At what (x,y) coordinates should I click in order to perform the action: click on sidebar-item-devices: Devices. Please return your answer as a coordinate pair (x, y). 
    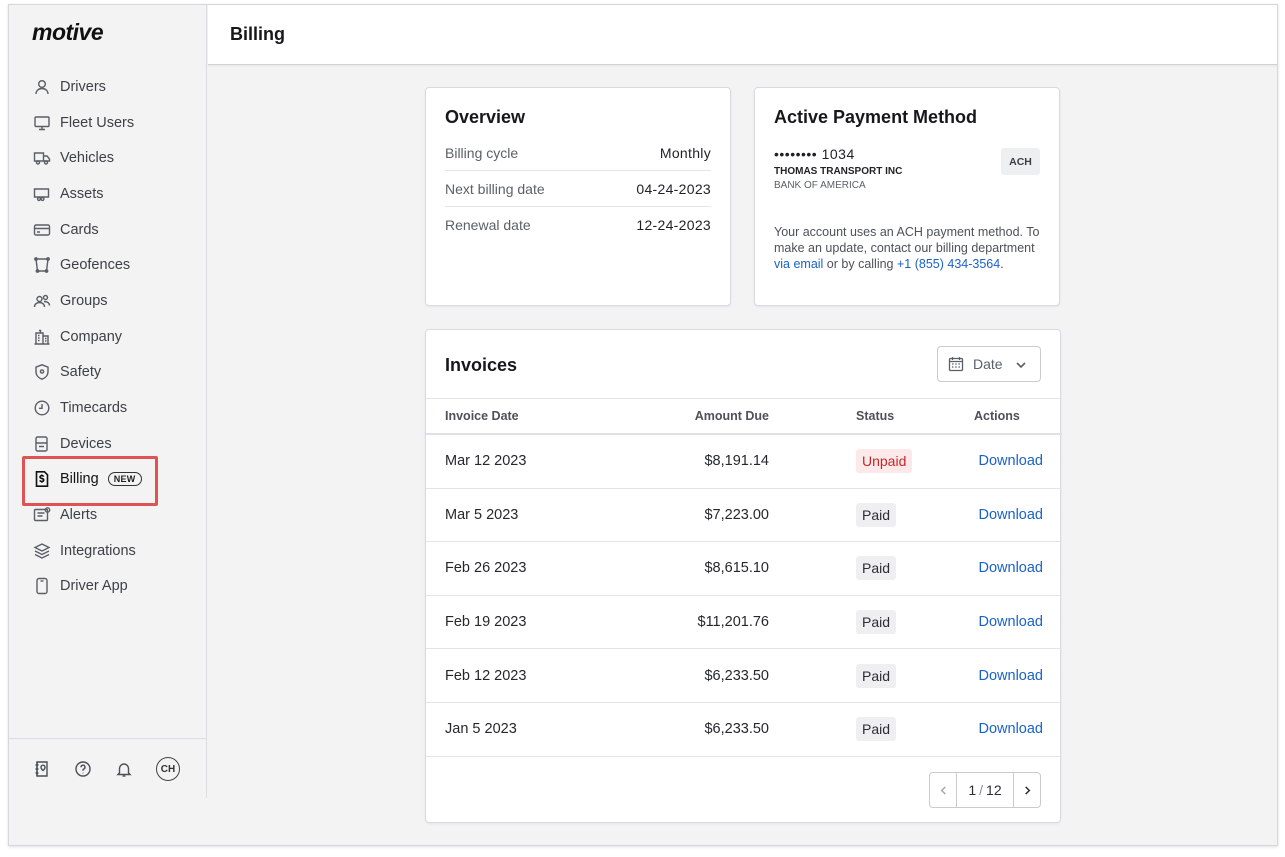
    Looking at the image, I should click on (108, 444).